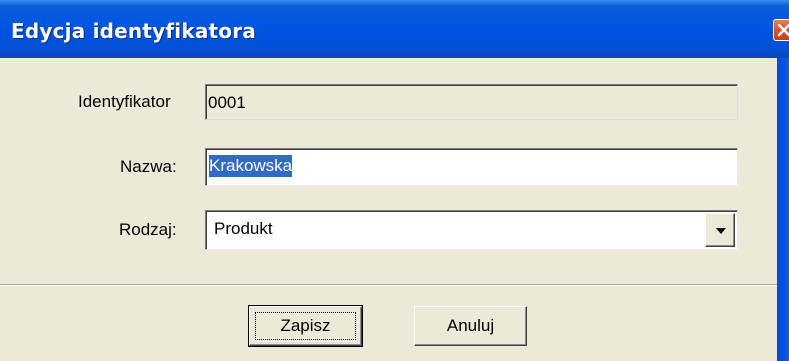  I want to click on type-selected-value: Produkt, so click(243, 228).